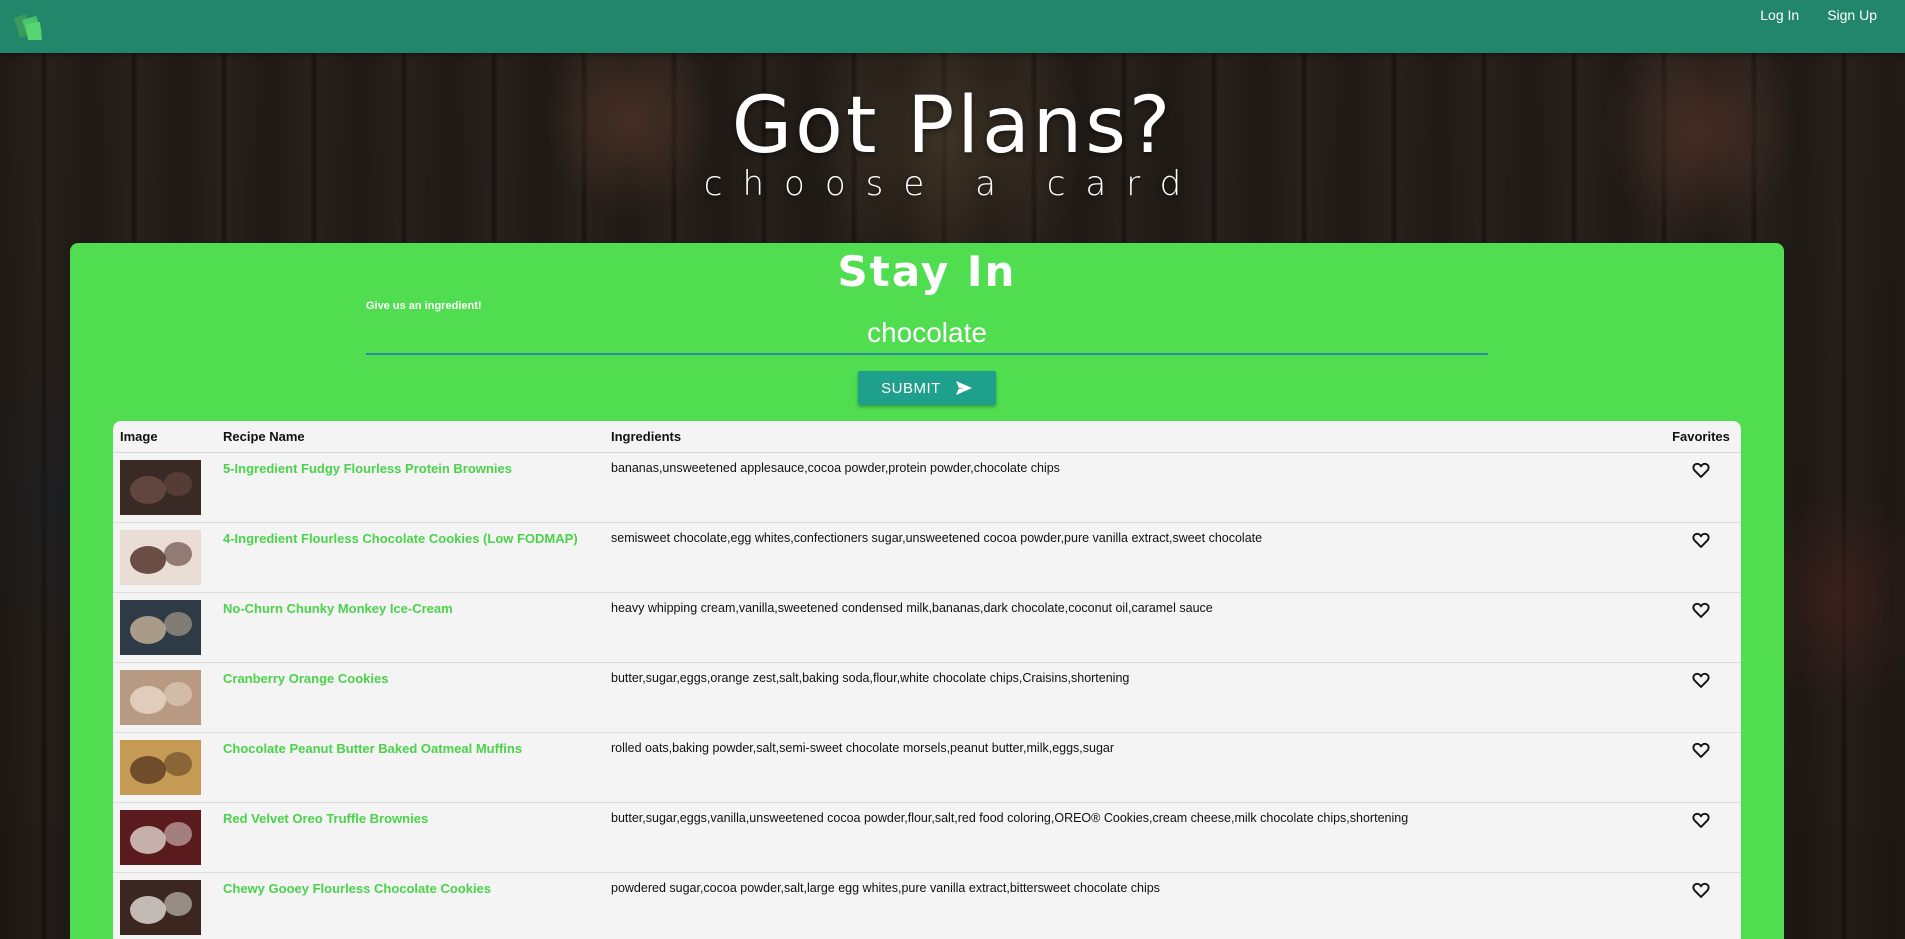  Describe the element at coordinates (410, 905) in the screenshot. I see `recipe-name-cell: Chewy Gooey Flourless Chocolate Cookies` at that location.